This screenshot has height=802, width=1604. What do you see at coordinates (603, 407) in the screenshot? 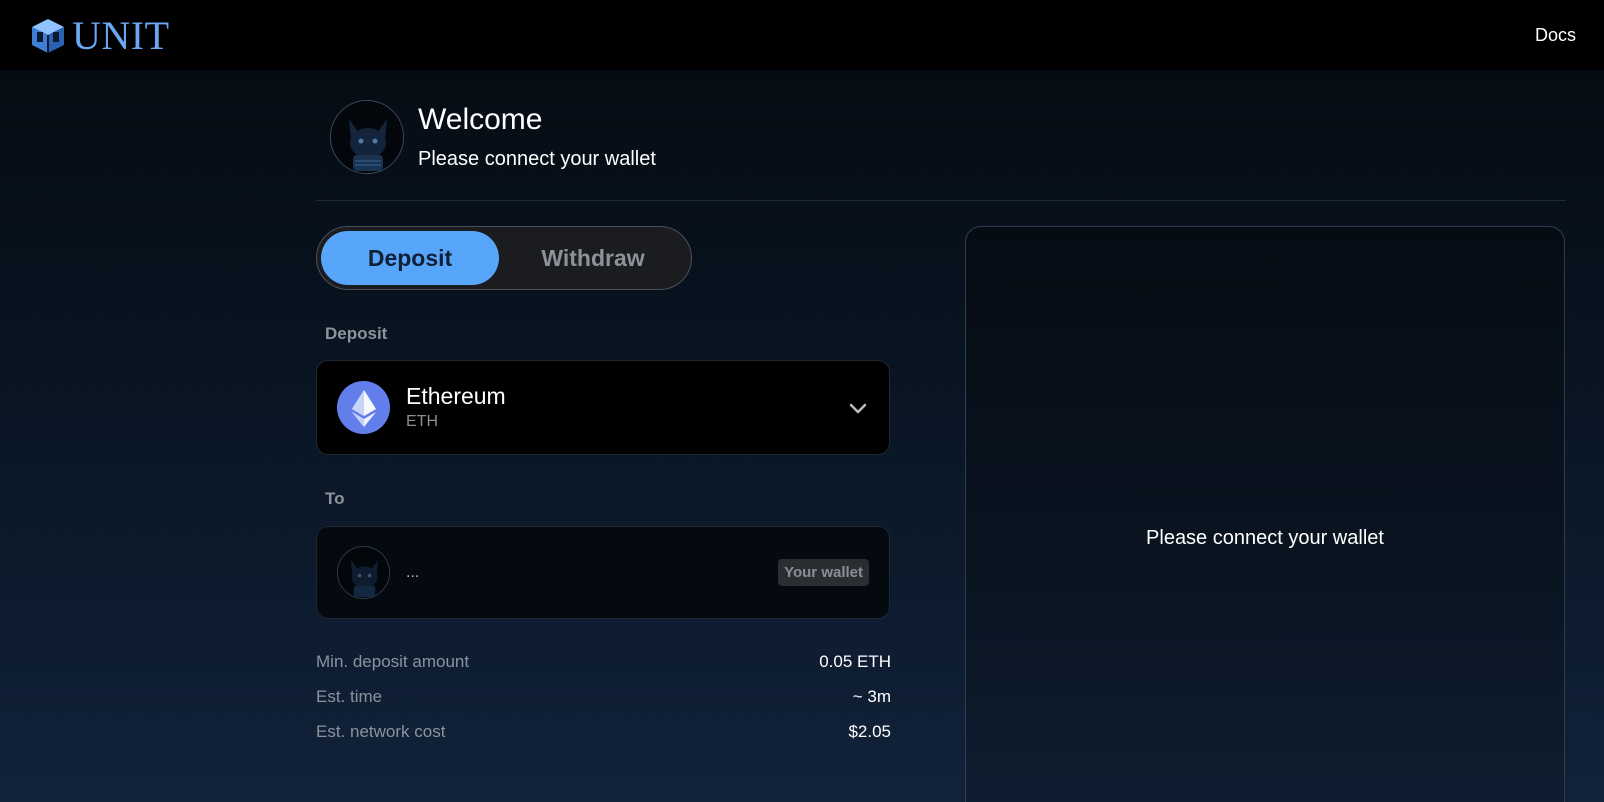
I see `asset-select: Ethereum ETH` at bounding box center [603, 407].